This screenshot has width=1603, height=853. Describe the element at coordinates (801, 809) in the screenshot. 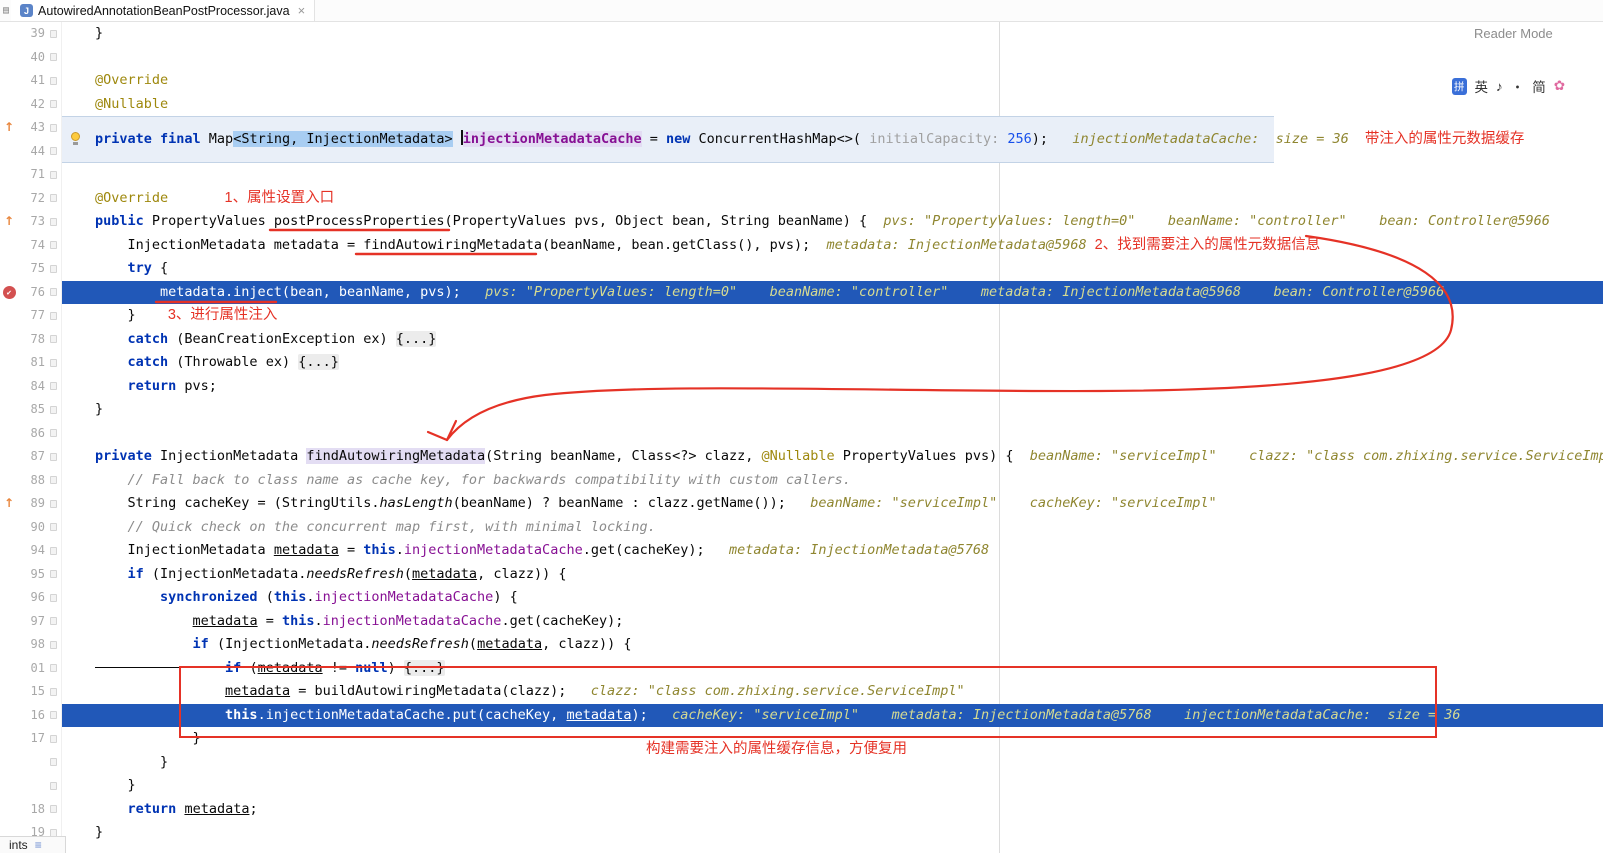

I see `code-line: 18 return metadata;` at that location.